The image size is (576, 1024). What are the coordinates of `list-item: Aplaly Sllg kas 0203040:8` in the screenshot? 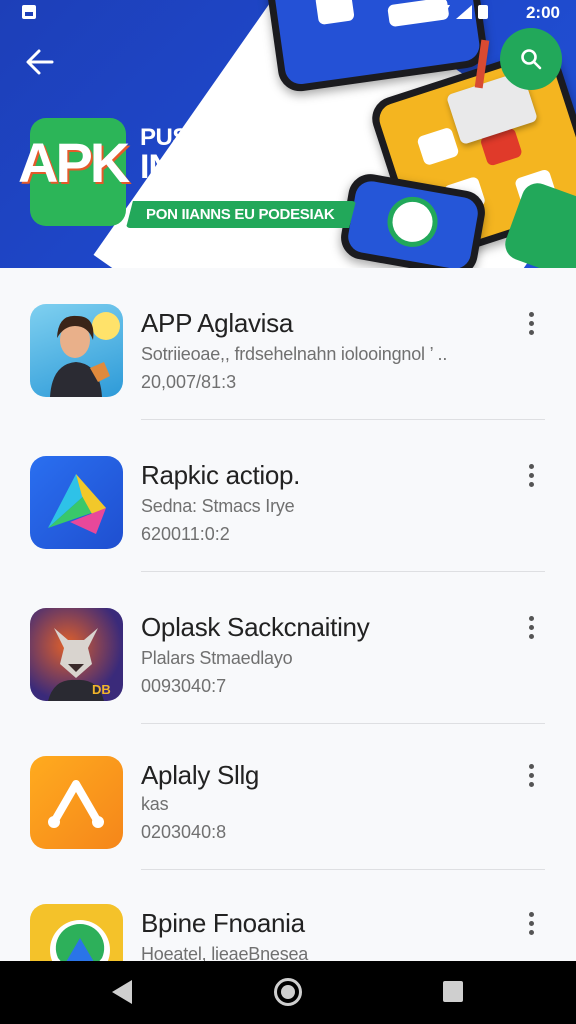 It's located at (288, 800).